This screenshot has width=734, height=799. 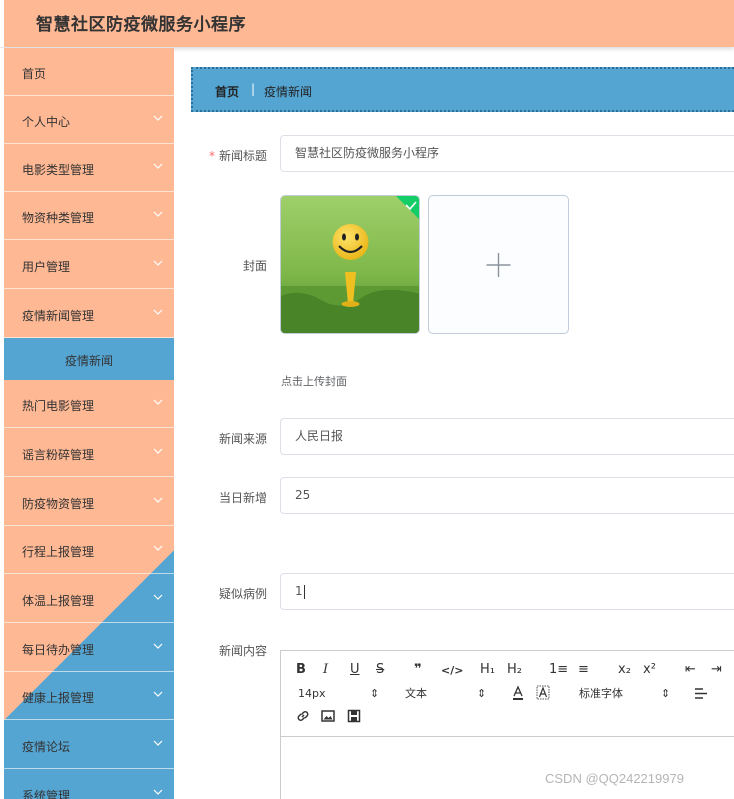 I want to click on daily-new-input: 25, so click(x=507, y=495).